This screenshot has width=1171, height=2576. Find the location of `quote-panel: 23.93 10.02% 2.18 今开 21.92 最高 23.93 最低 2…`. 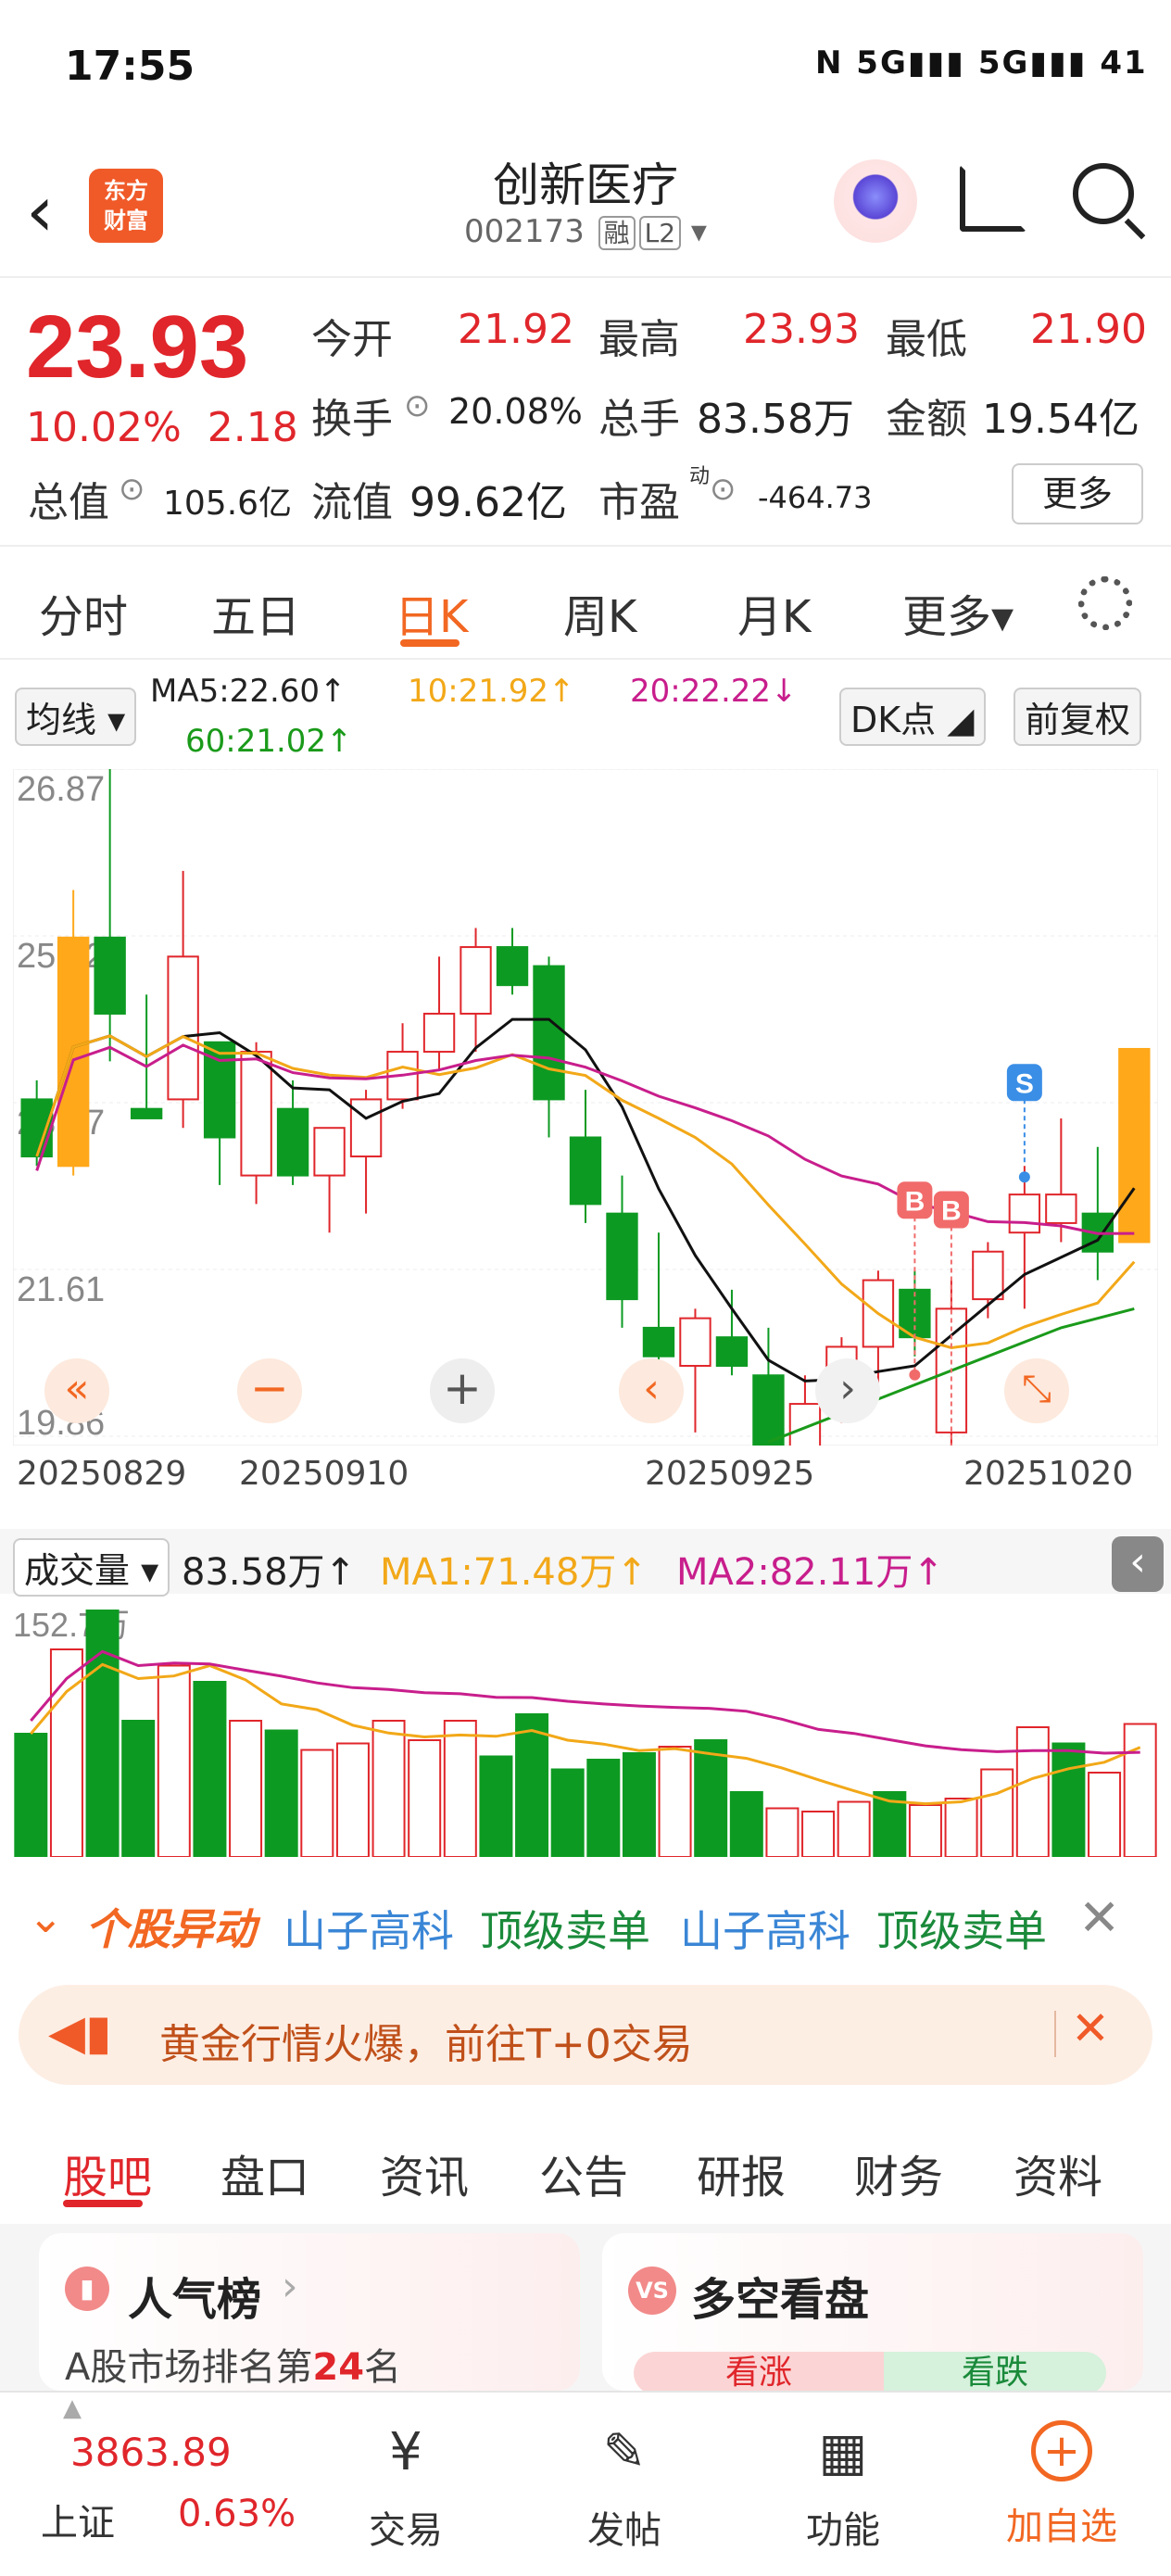

quote-panel: 23.93 10.02% 2.18 今开 21.92 最高 23.93 最低 2… is located at coordinates (585, 412).